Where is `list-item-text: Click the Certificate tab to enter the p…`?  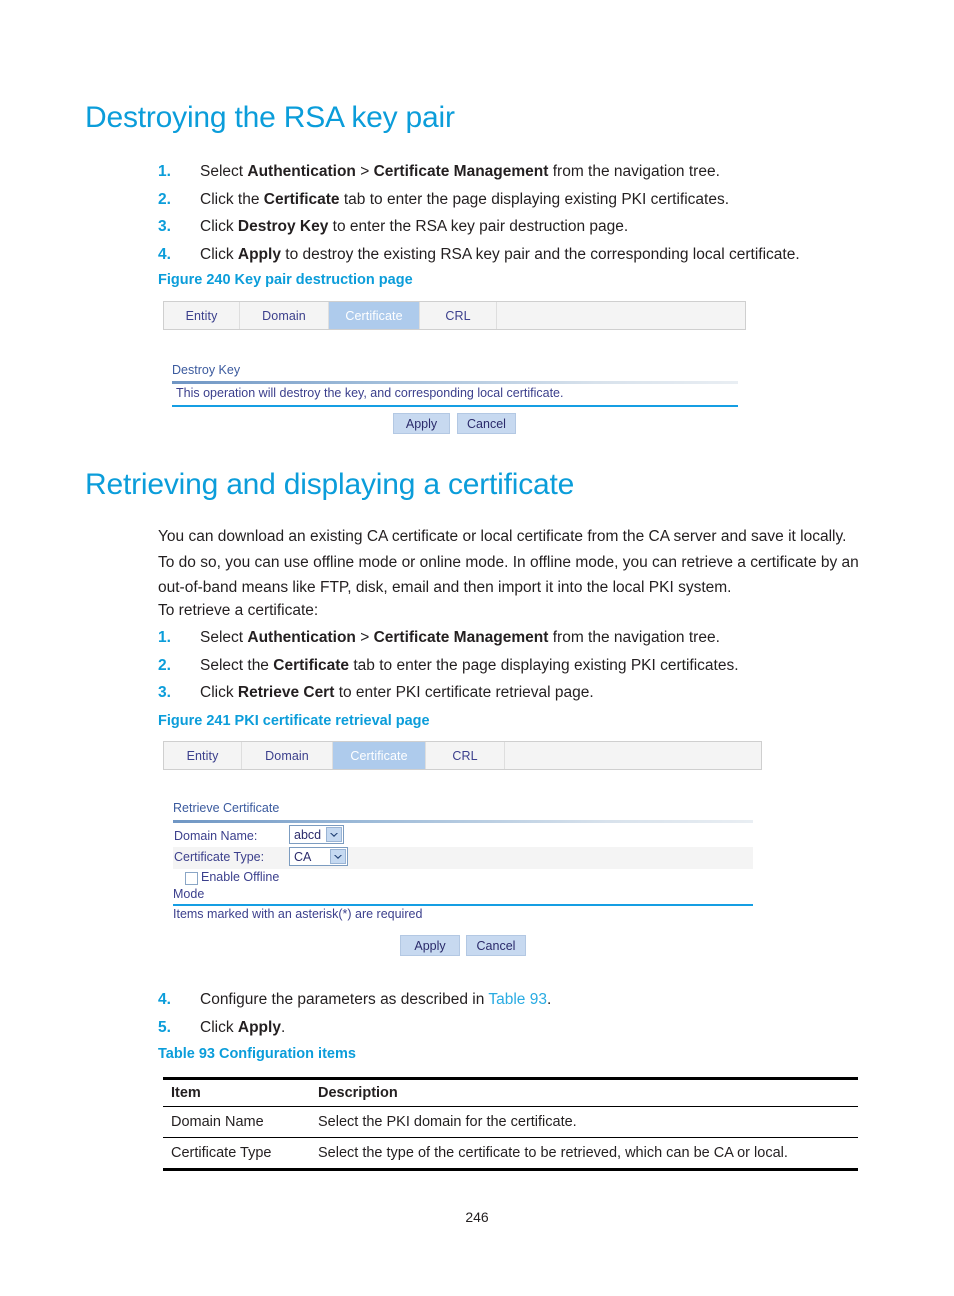 list-item-text: Click the Certificate tab to enter the p… is located at coordinates (465, 199).